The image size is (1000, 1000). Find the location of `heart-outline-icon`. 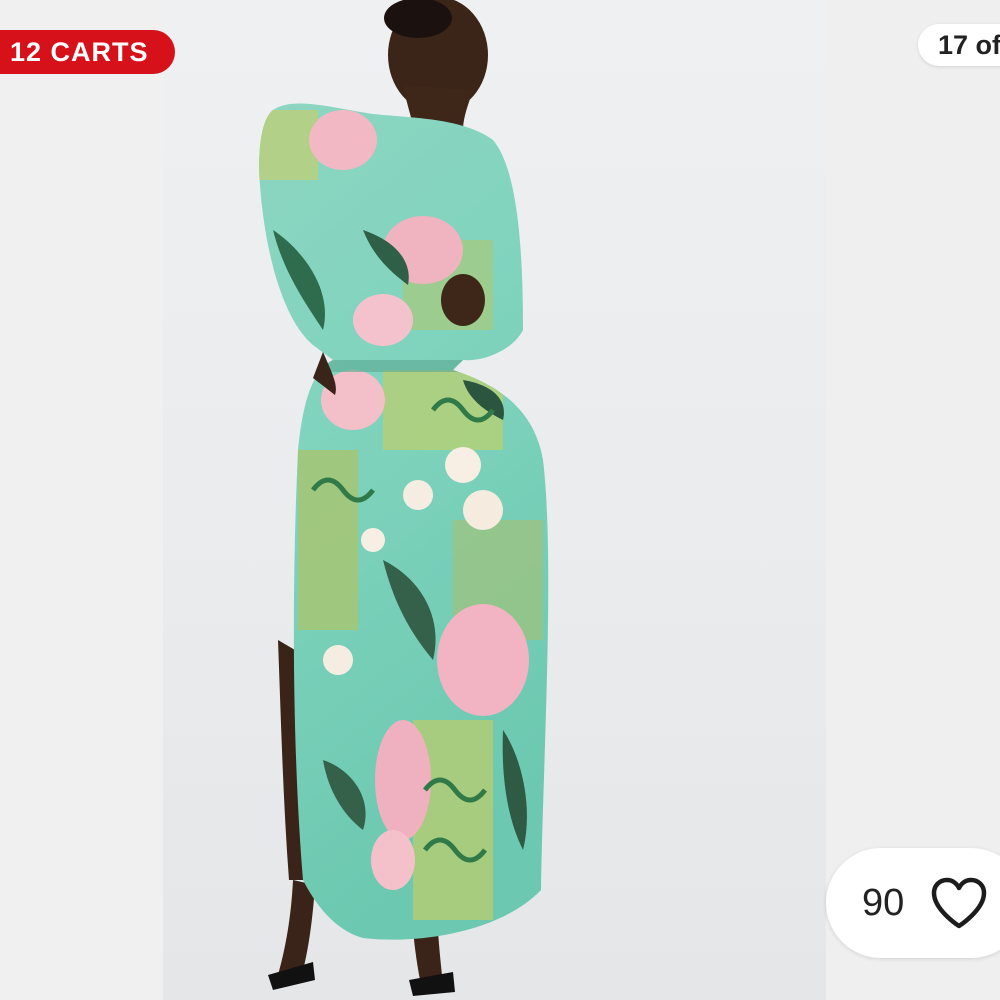

heart-outline-icon is located at coordinates (959, 903).